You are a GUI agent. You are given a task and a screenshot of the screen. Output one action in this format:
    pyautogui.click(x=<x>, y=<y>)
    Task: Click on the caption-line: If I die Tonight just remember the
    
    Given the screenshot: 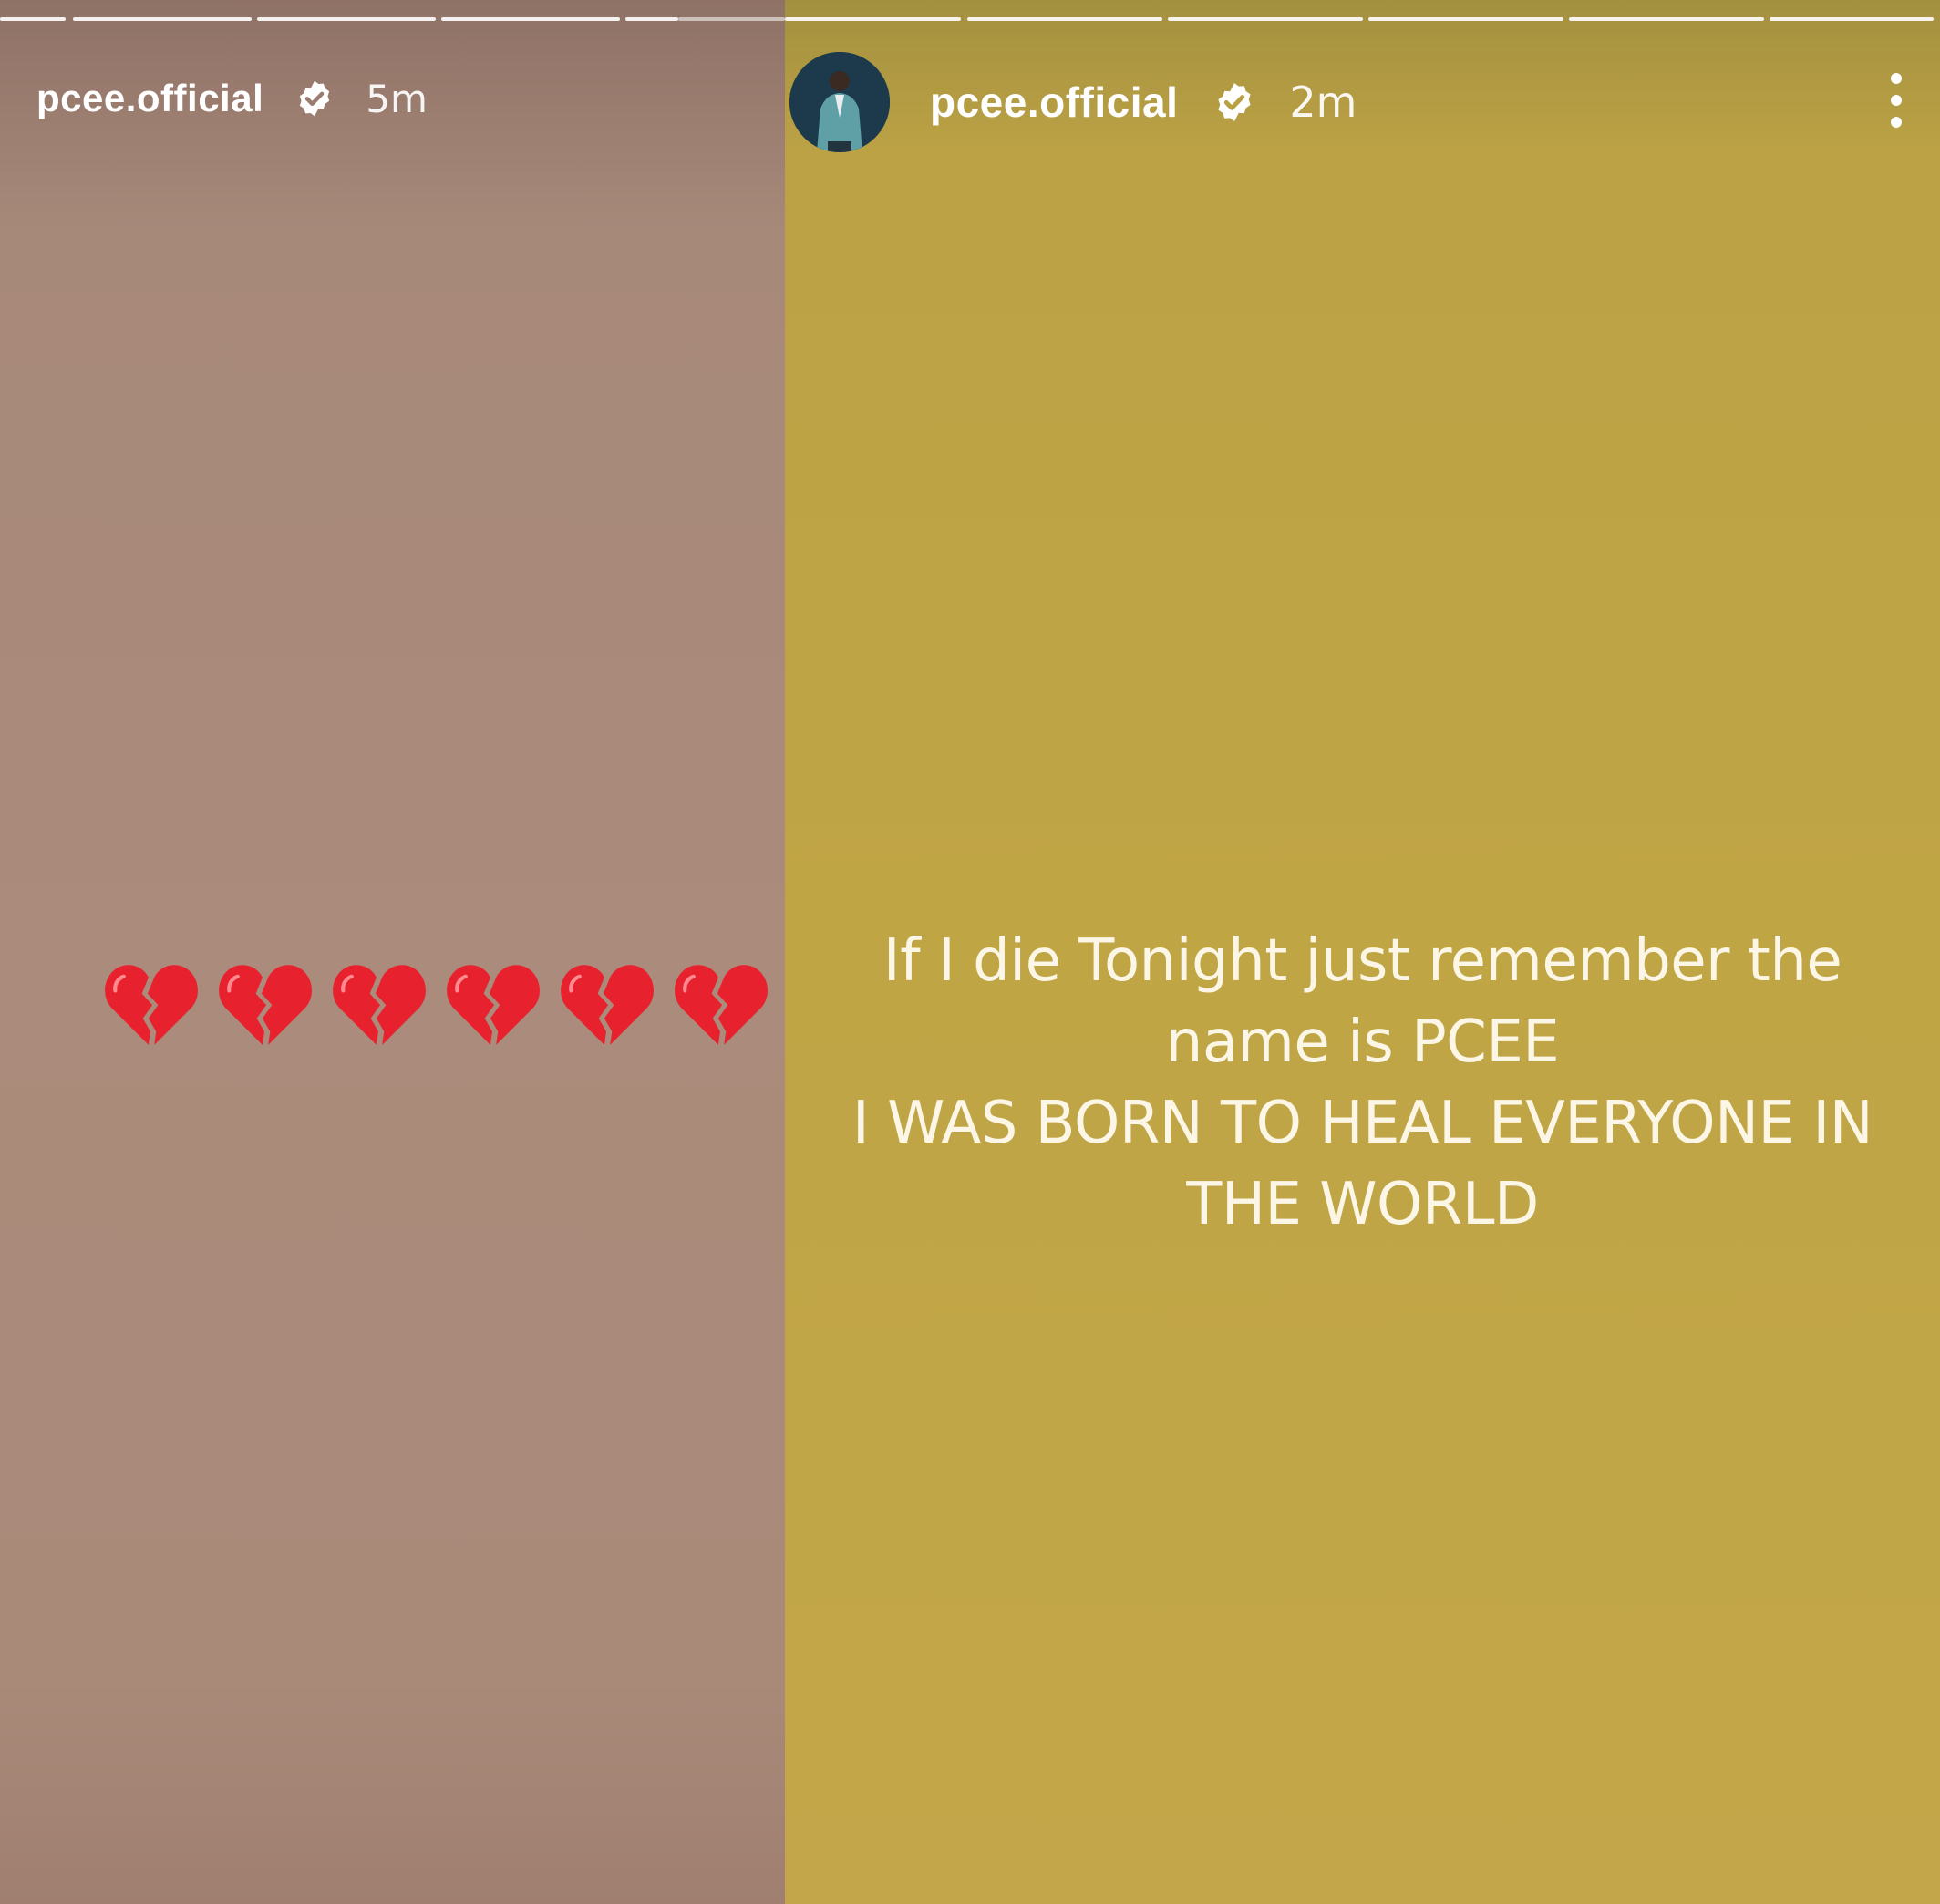 What is the action you would take?
    pyautogui.click(x=1362, y=961)
    